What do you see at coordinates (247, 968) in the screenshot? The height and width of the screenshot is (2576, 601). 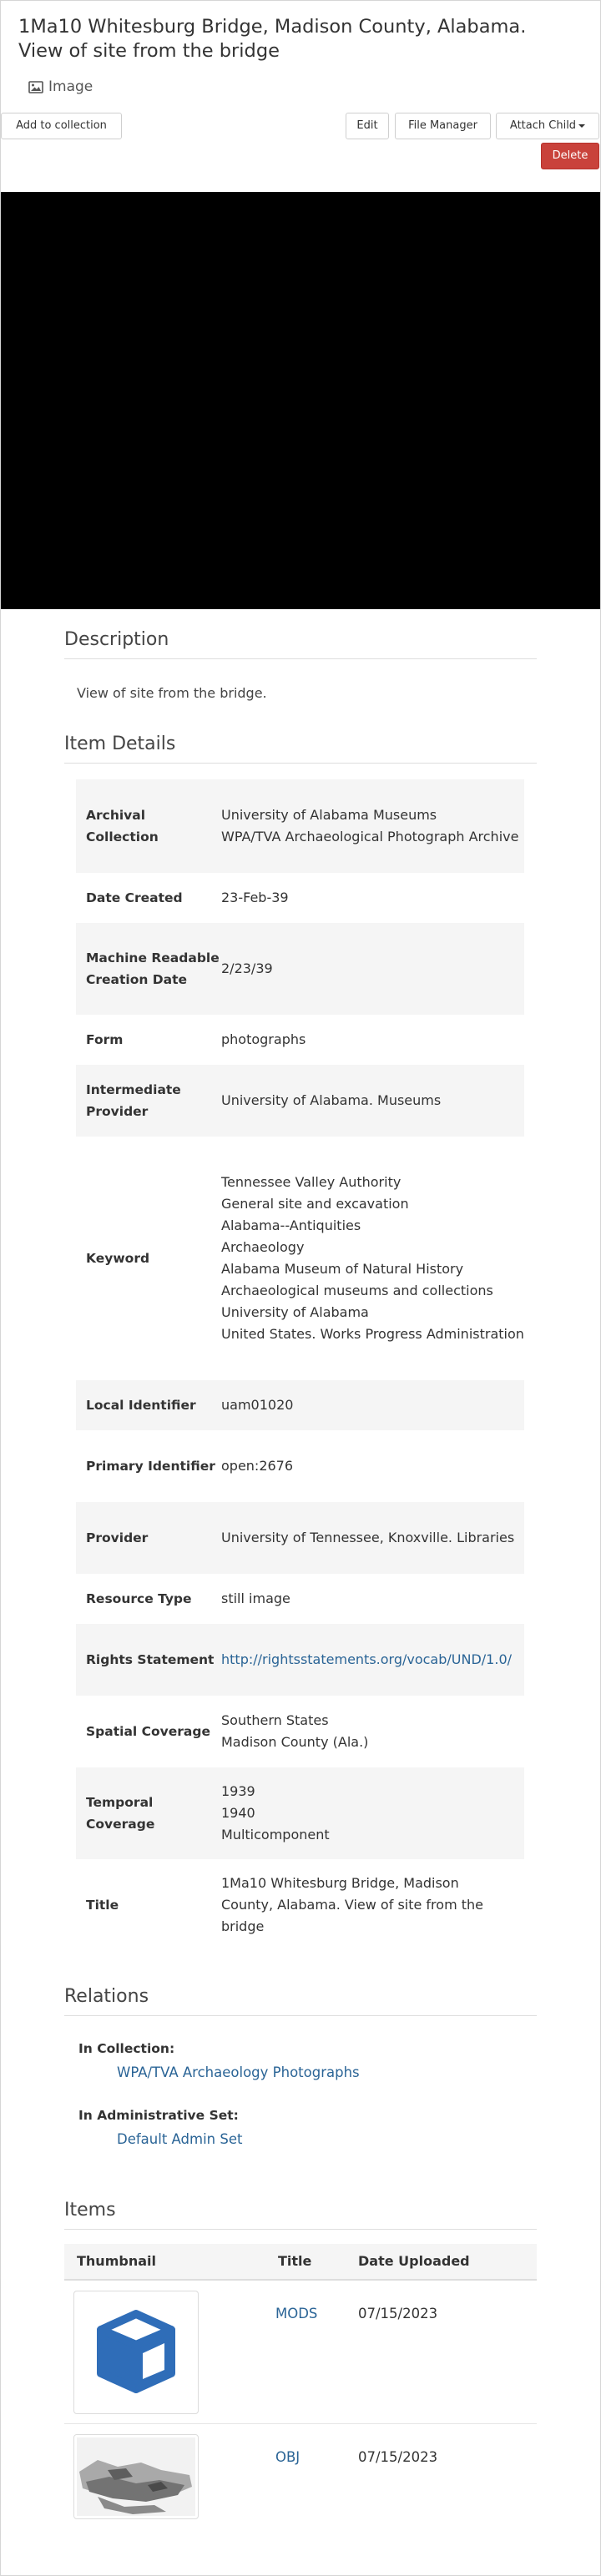 I see `detail-value-line: 2/23/39` at bounding box center [247, 968].